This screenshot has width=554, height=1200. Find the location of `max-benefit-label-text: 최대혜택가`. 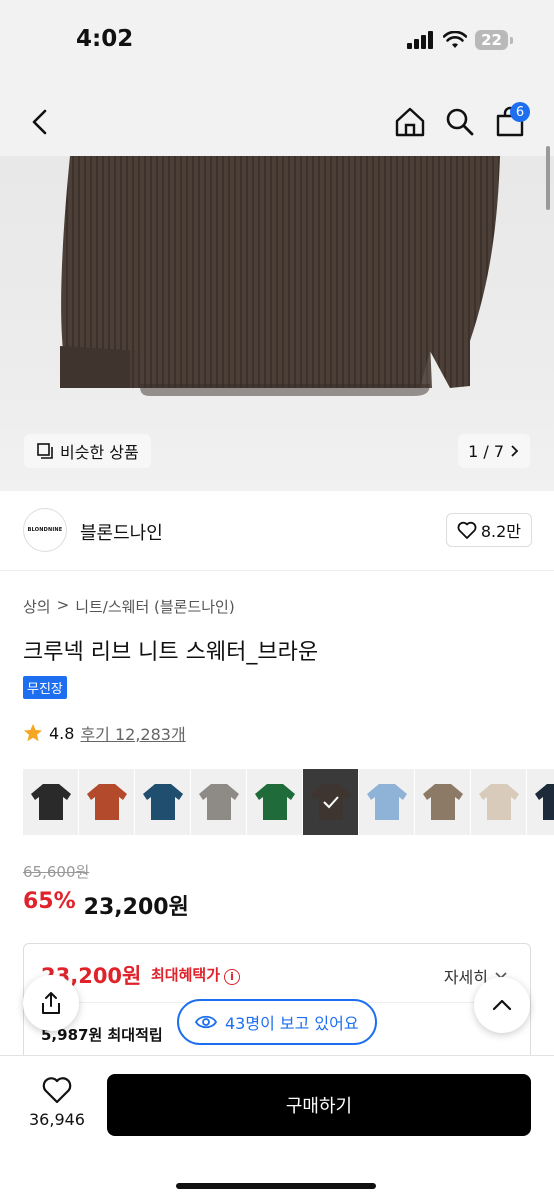

max-benefit-label-text: 최대혜택가 is located at coordinates (186, 975).